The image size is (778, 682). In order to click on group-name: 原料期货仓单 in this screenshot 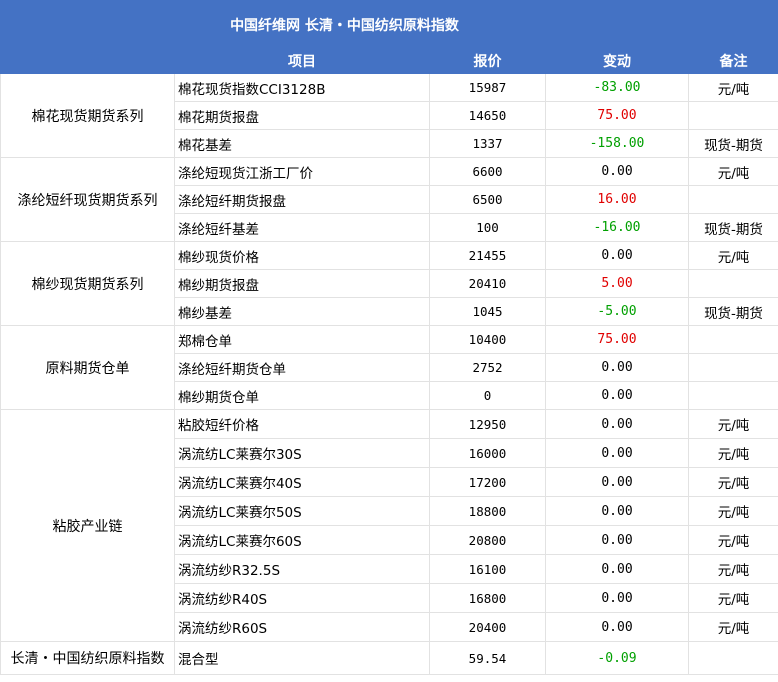, I will do `click(87, 367)`.